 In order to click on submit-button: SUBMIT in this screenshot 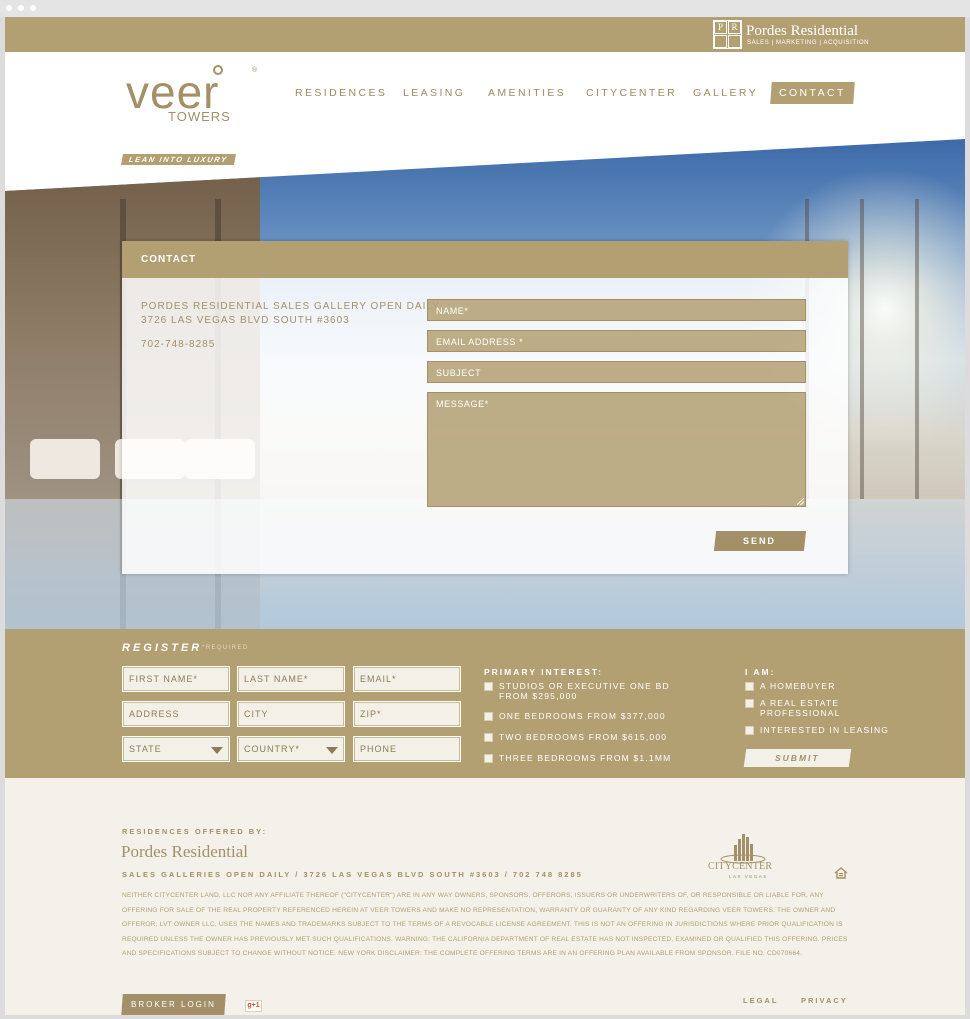, I will do `click(797, 758)`.